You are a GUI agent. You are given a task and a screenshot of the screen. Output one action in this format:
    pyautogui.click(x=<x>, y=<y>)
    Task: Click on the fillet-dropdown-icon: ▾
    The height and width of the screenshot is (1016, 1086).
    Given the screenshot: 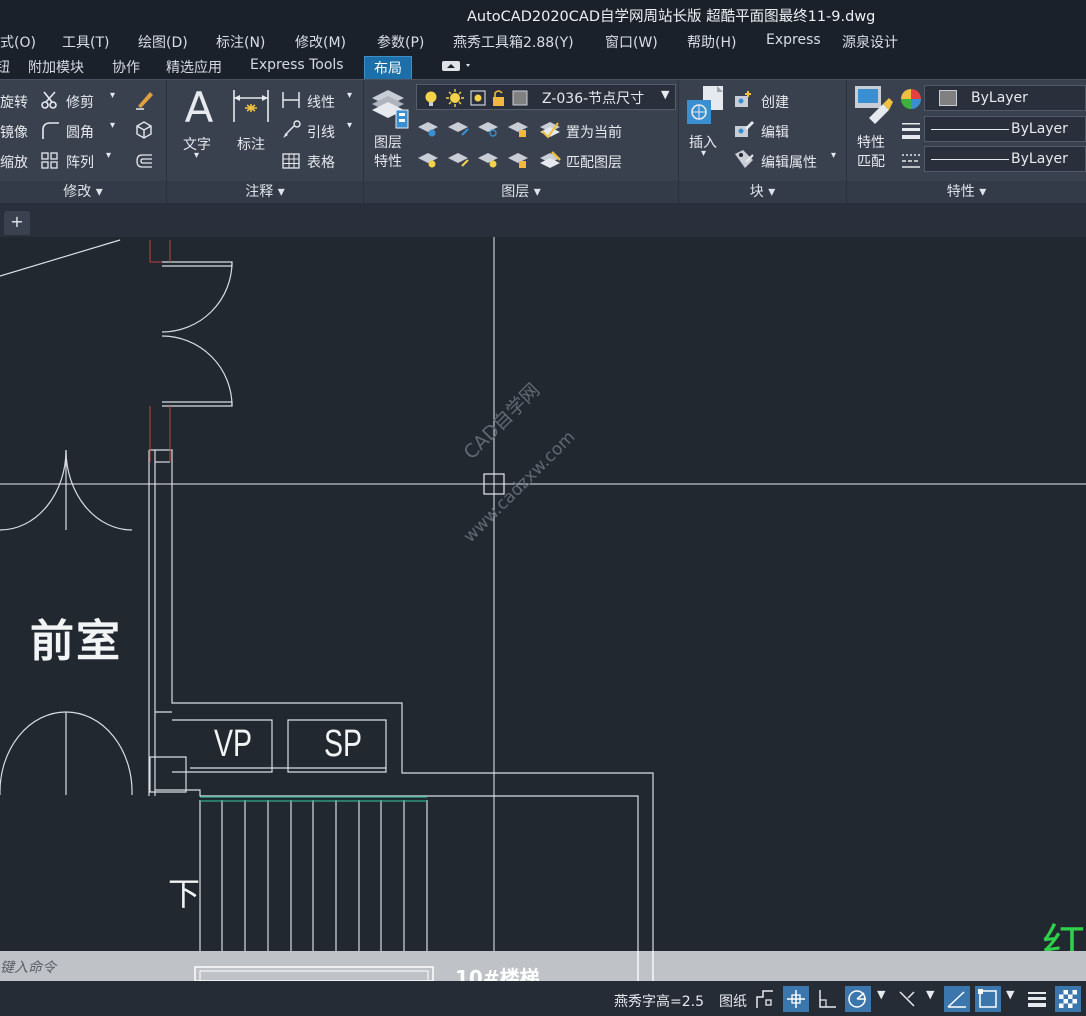 What is the action you would take?
    pyautogui.click(x=112, y=125)
    